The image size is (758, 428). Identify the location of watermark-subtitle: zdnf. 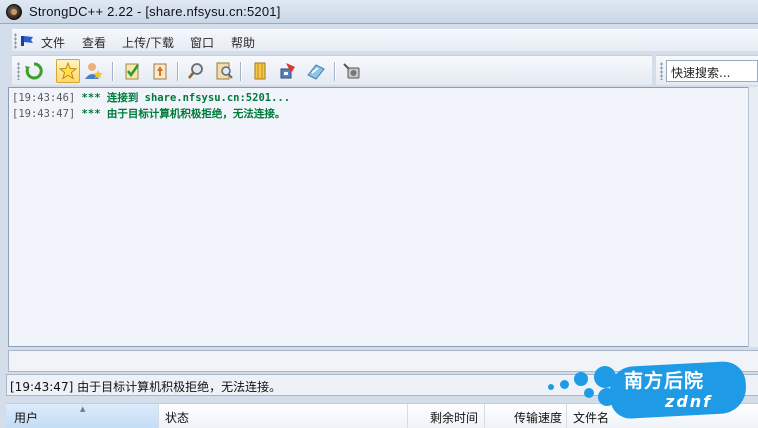
(689, 401).